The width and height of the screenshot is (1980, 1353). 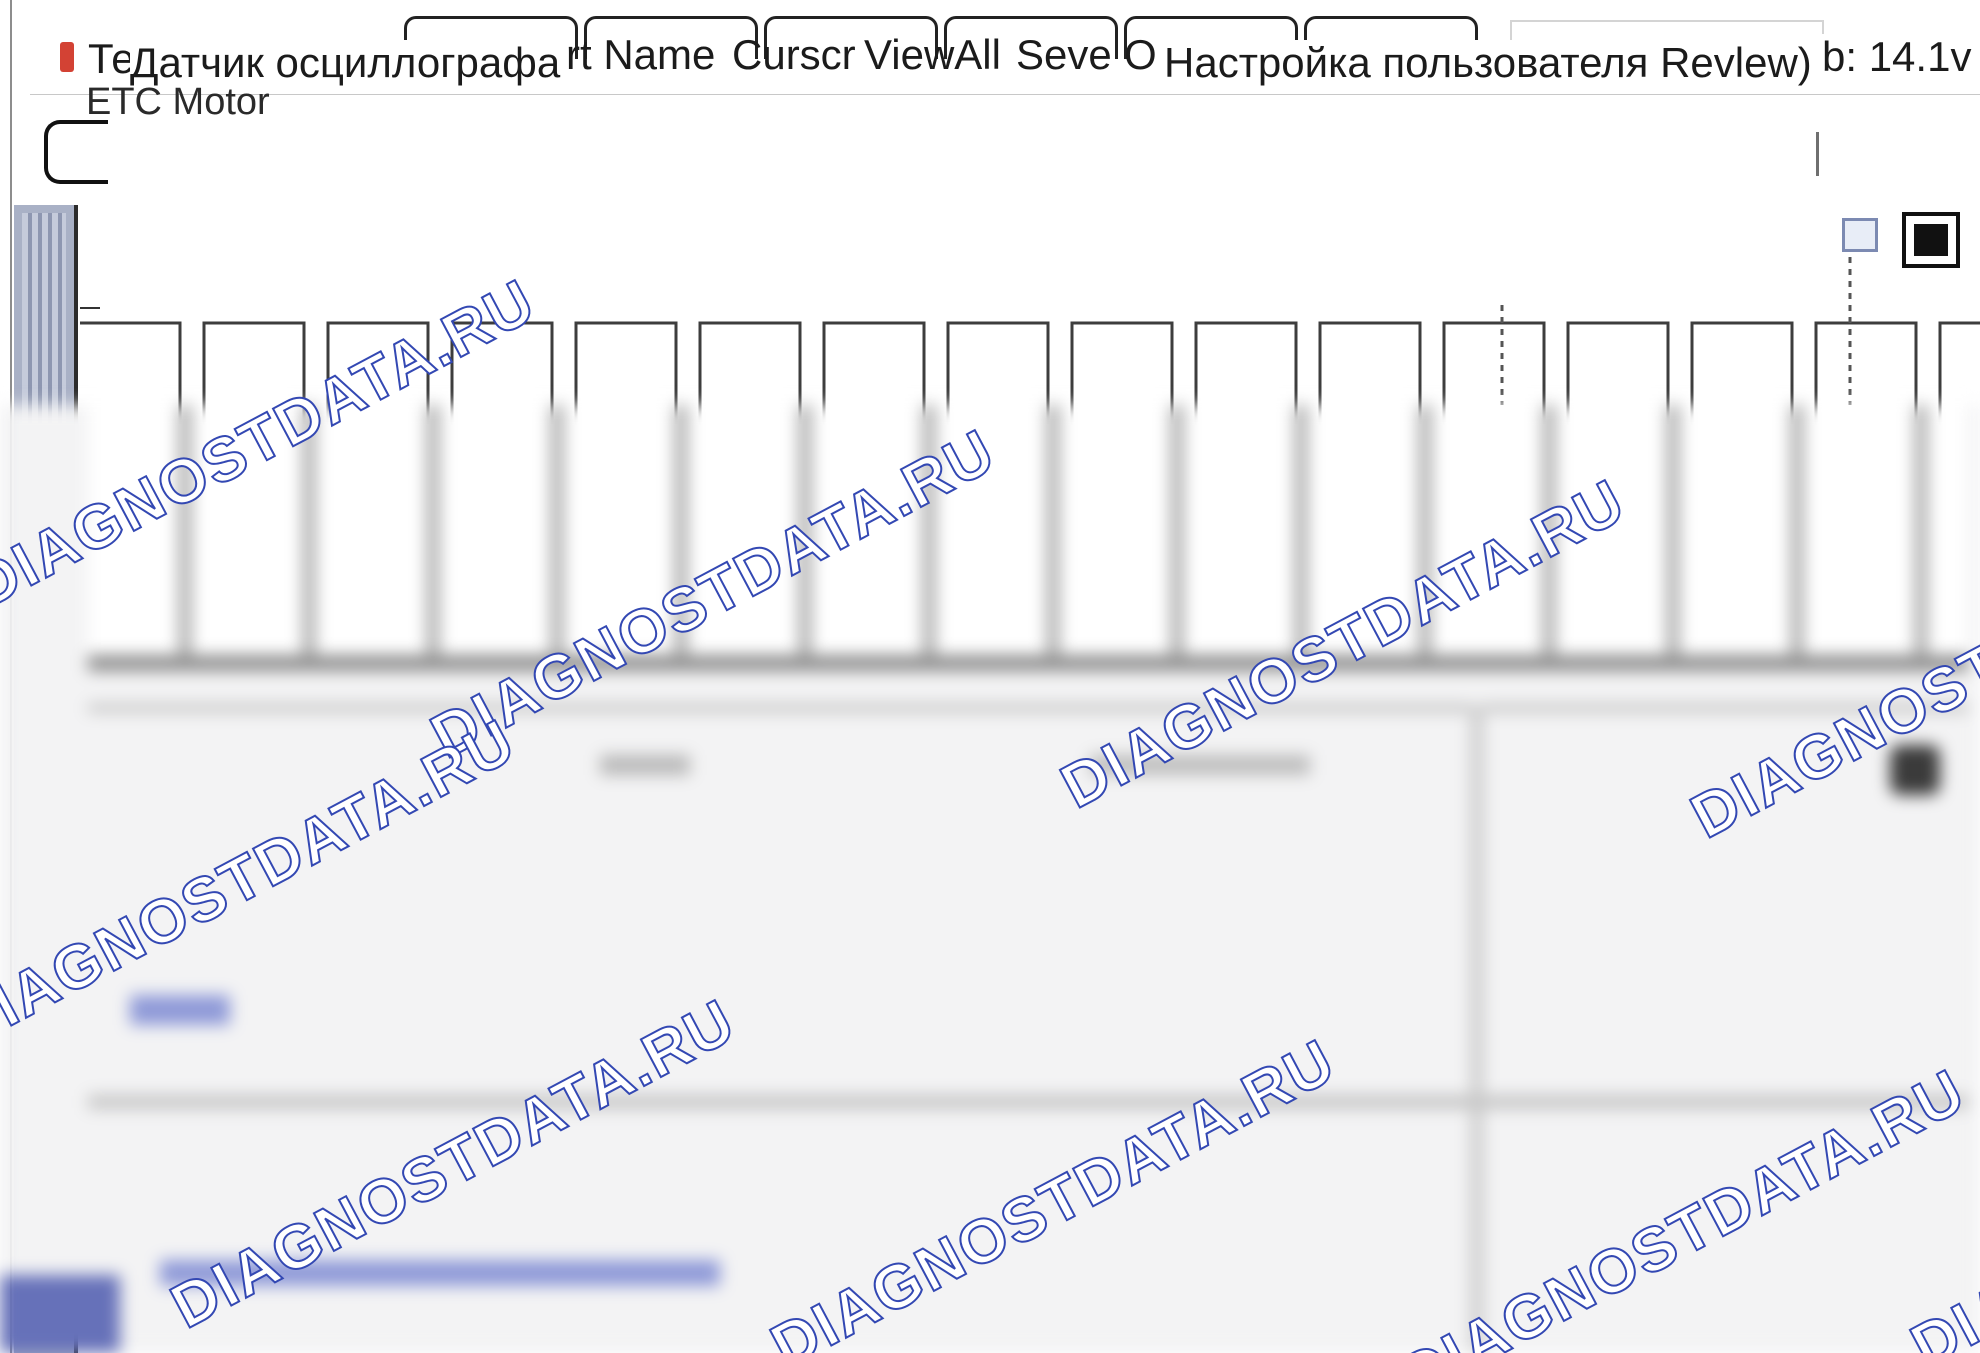 What do you see at coordinates (1028, 1102) in the screenshot?
I see `blurred-row-divider` at bounding box center [1028, 1102].